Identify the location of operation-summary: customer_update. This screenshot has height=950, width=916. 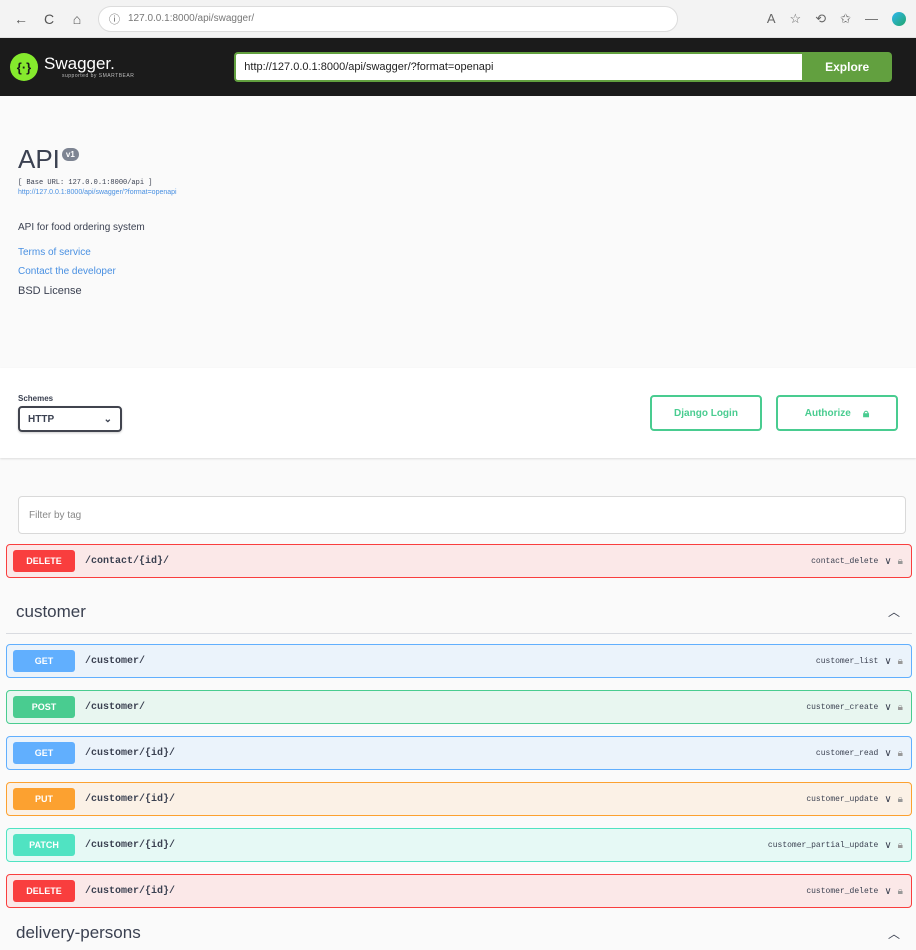
(842, 799).